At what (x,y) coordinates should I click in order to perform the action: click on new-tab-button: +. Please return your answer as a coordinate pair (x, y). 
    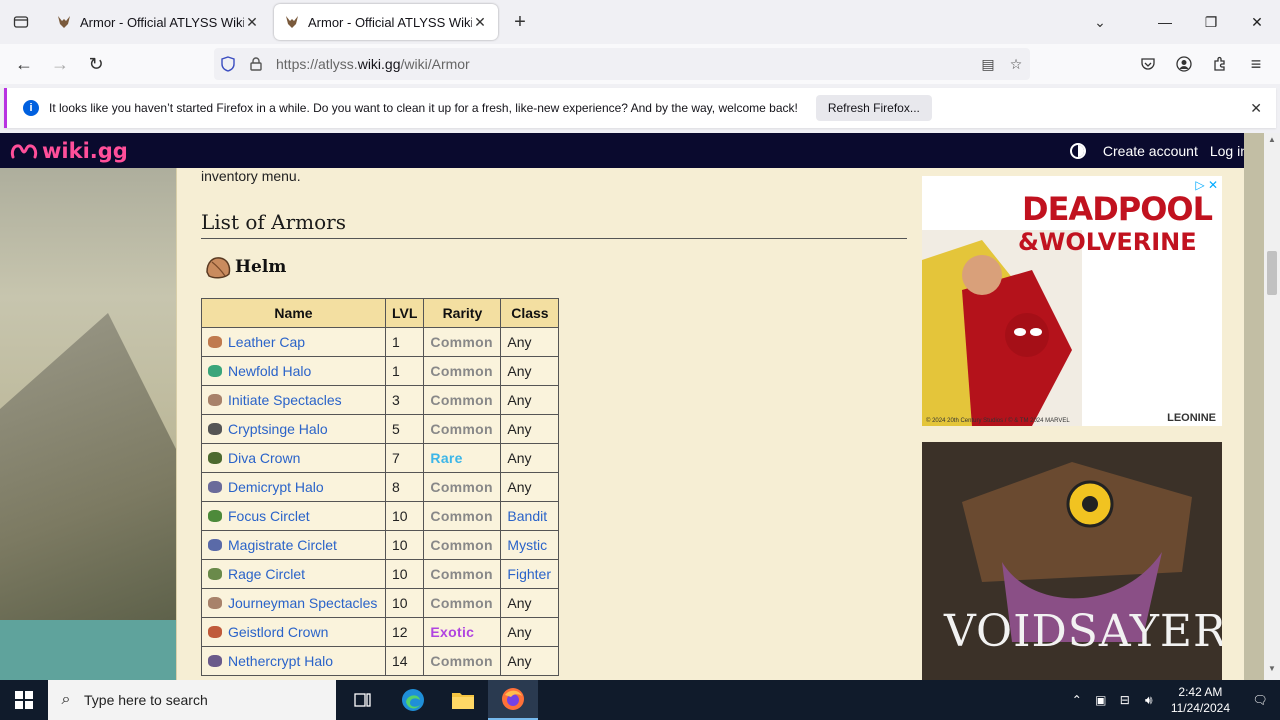
    Looking at the image, I should click on (520, 22).